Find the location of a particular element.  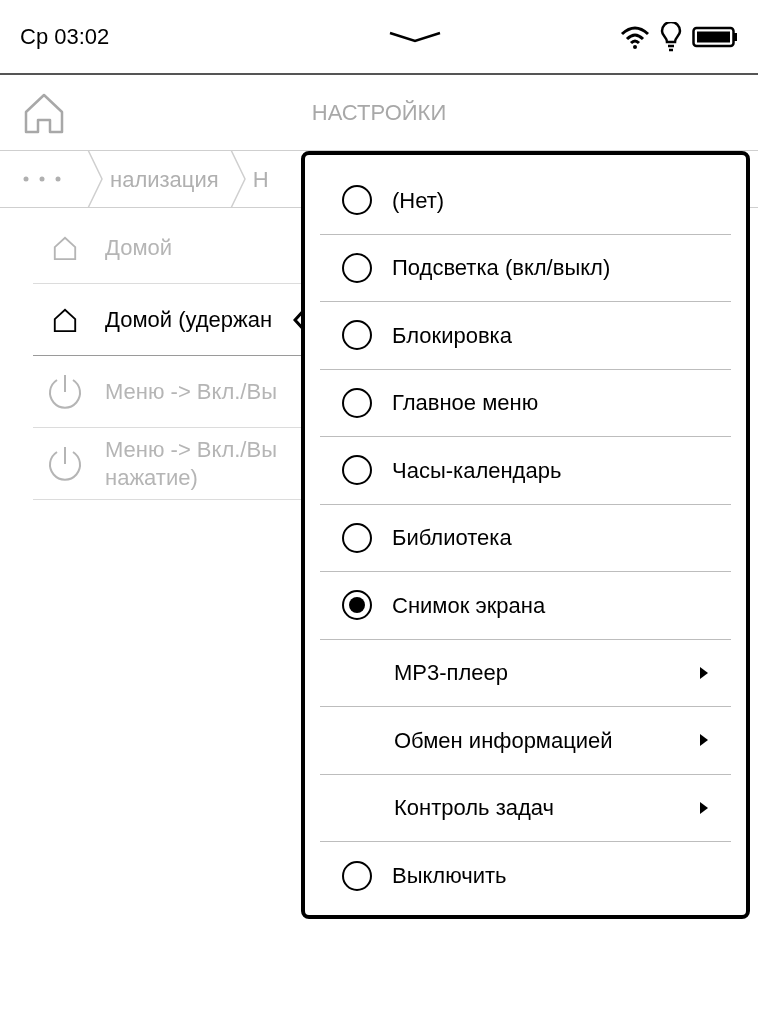

menu-item: Блокировка is located at coordinates (525, 336).